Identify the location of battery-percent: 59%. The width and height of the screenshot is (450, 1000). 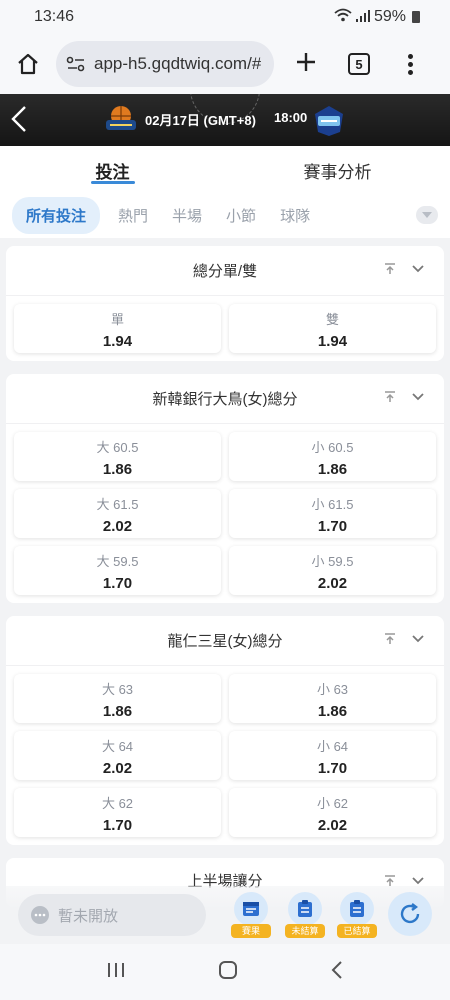
(389, 16).